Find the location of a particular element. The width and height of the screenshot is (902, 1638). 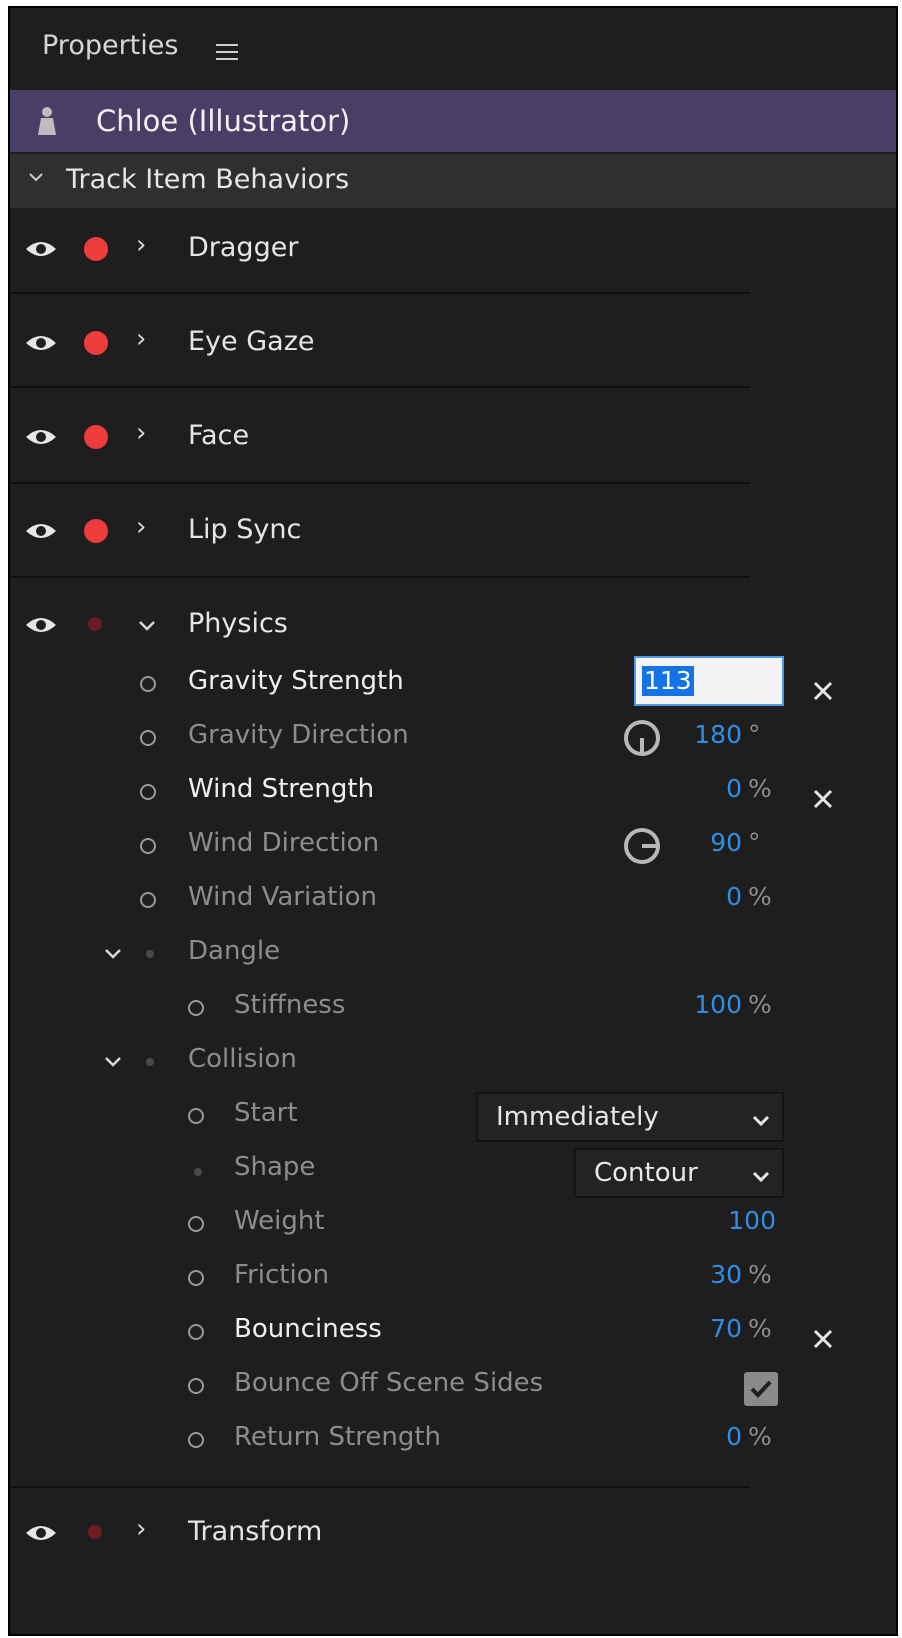

shape-dropdown-value: Contour is located at coordinates (646, 1173).